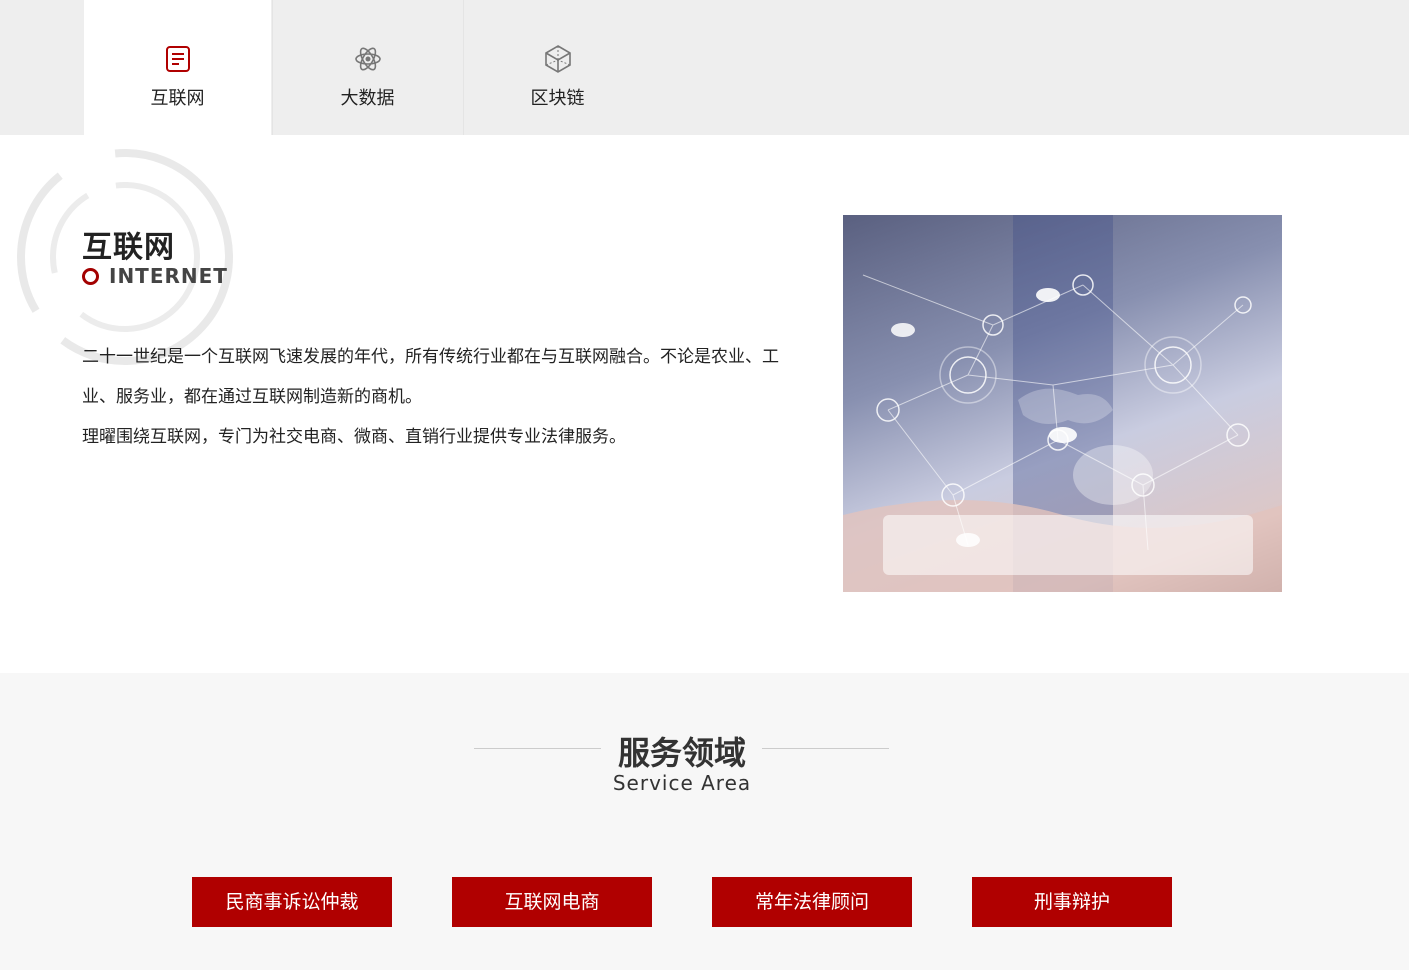 The height and width of the screenshot is (970, 1409). What do you see at coordinates (552, 902) in the screenshot?
I see `service-button-internet-ecommerce: 互联网电商` at bounding box center [552, 902].